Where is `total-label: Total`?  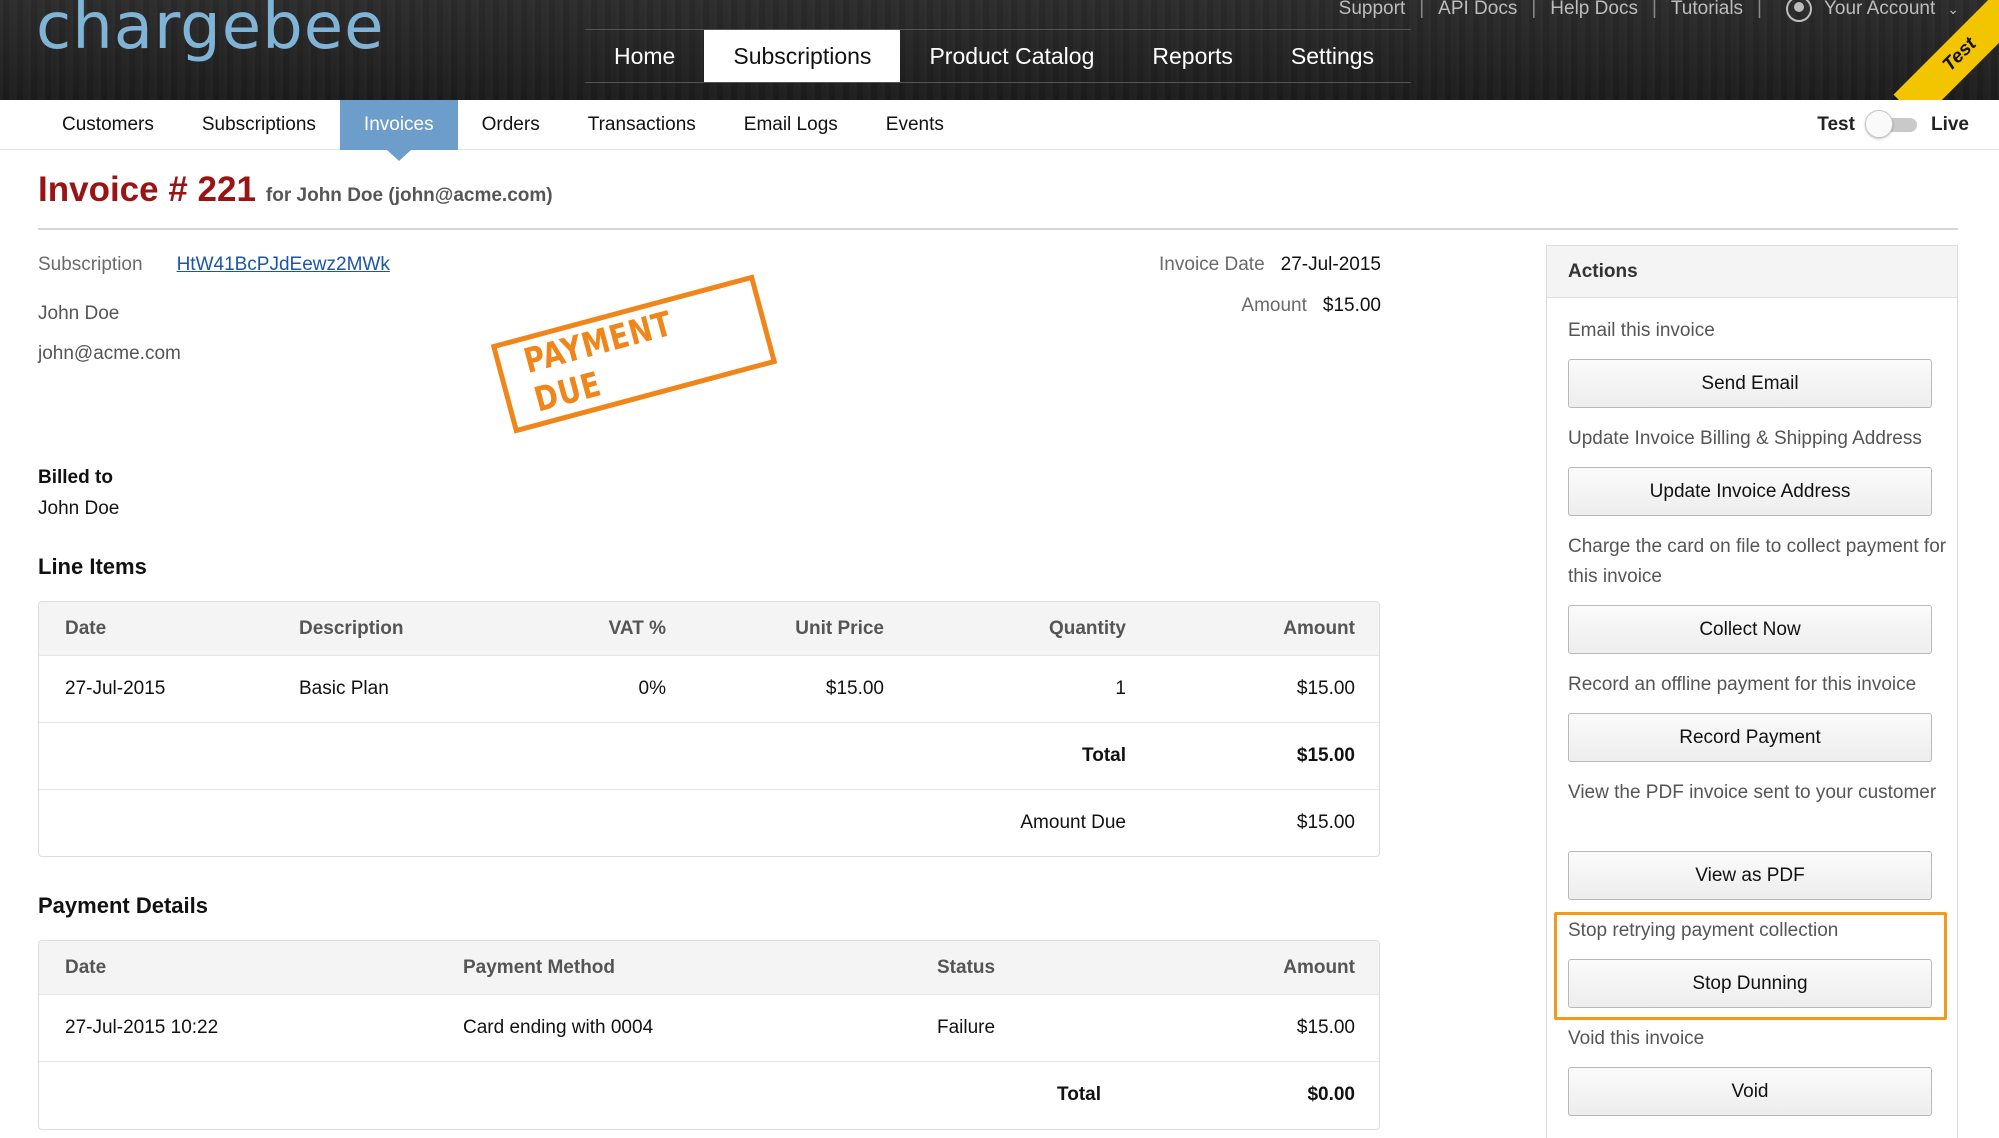 total-label: Total is located at coordinates (1104, 755).